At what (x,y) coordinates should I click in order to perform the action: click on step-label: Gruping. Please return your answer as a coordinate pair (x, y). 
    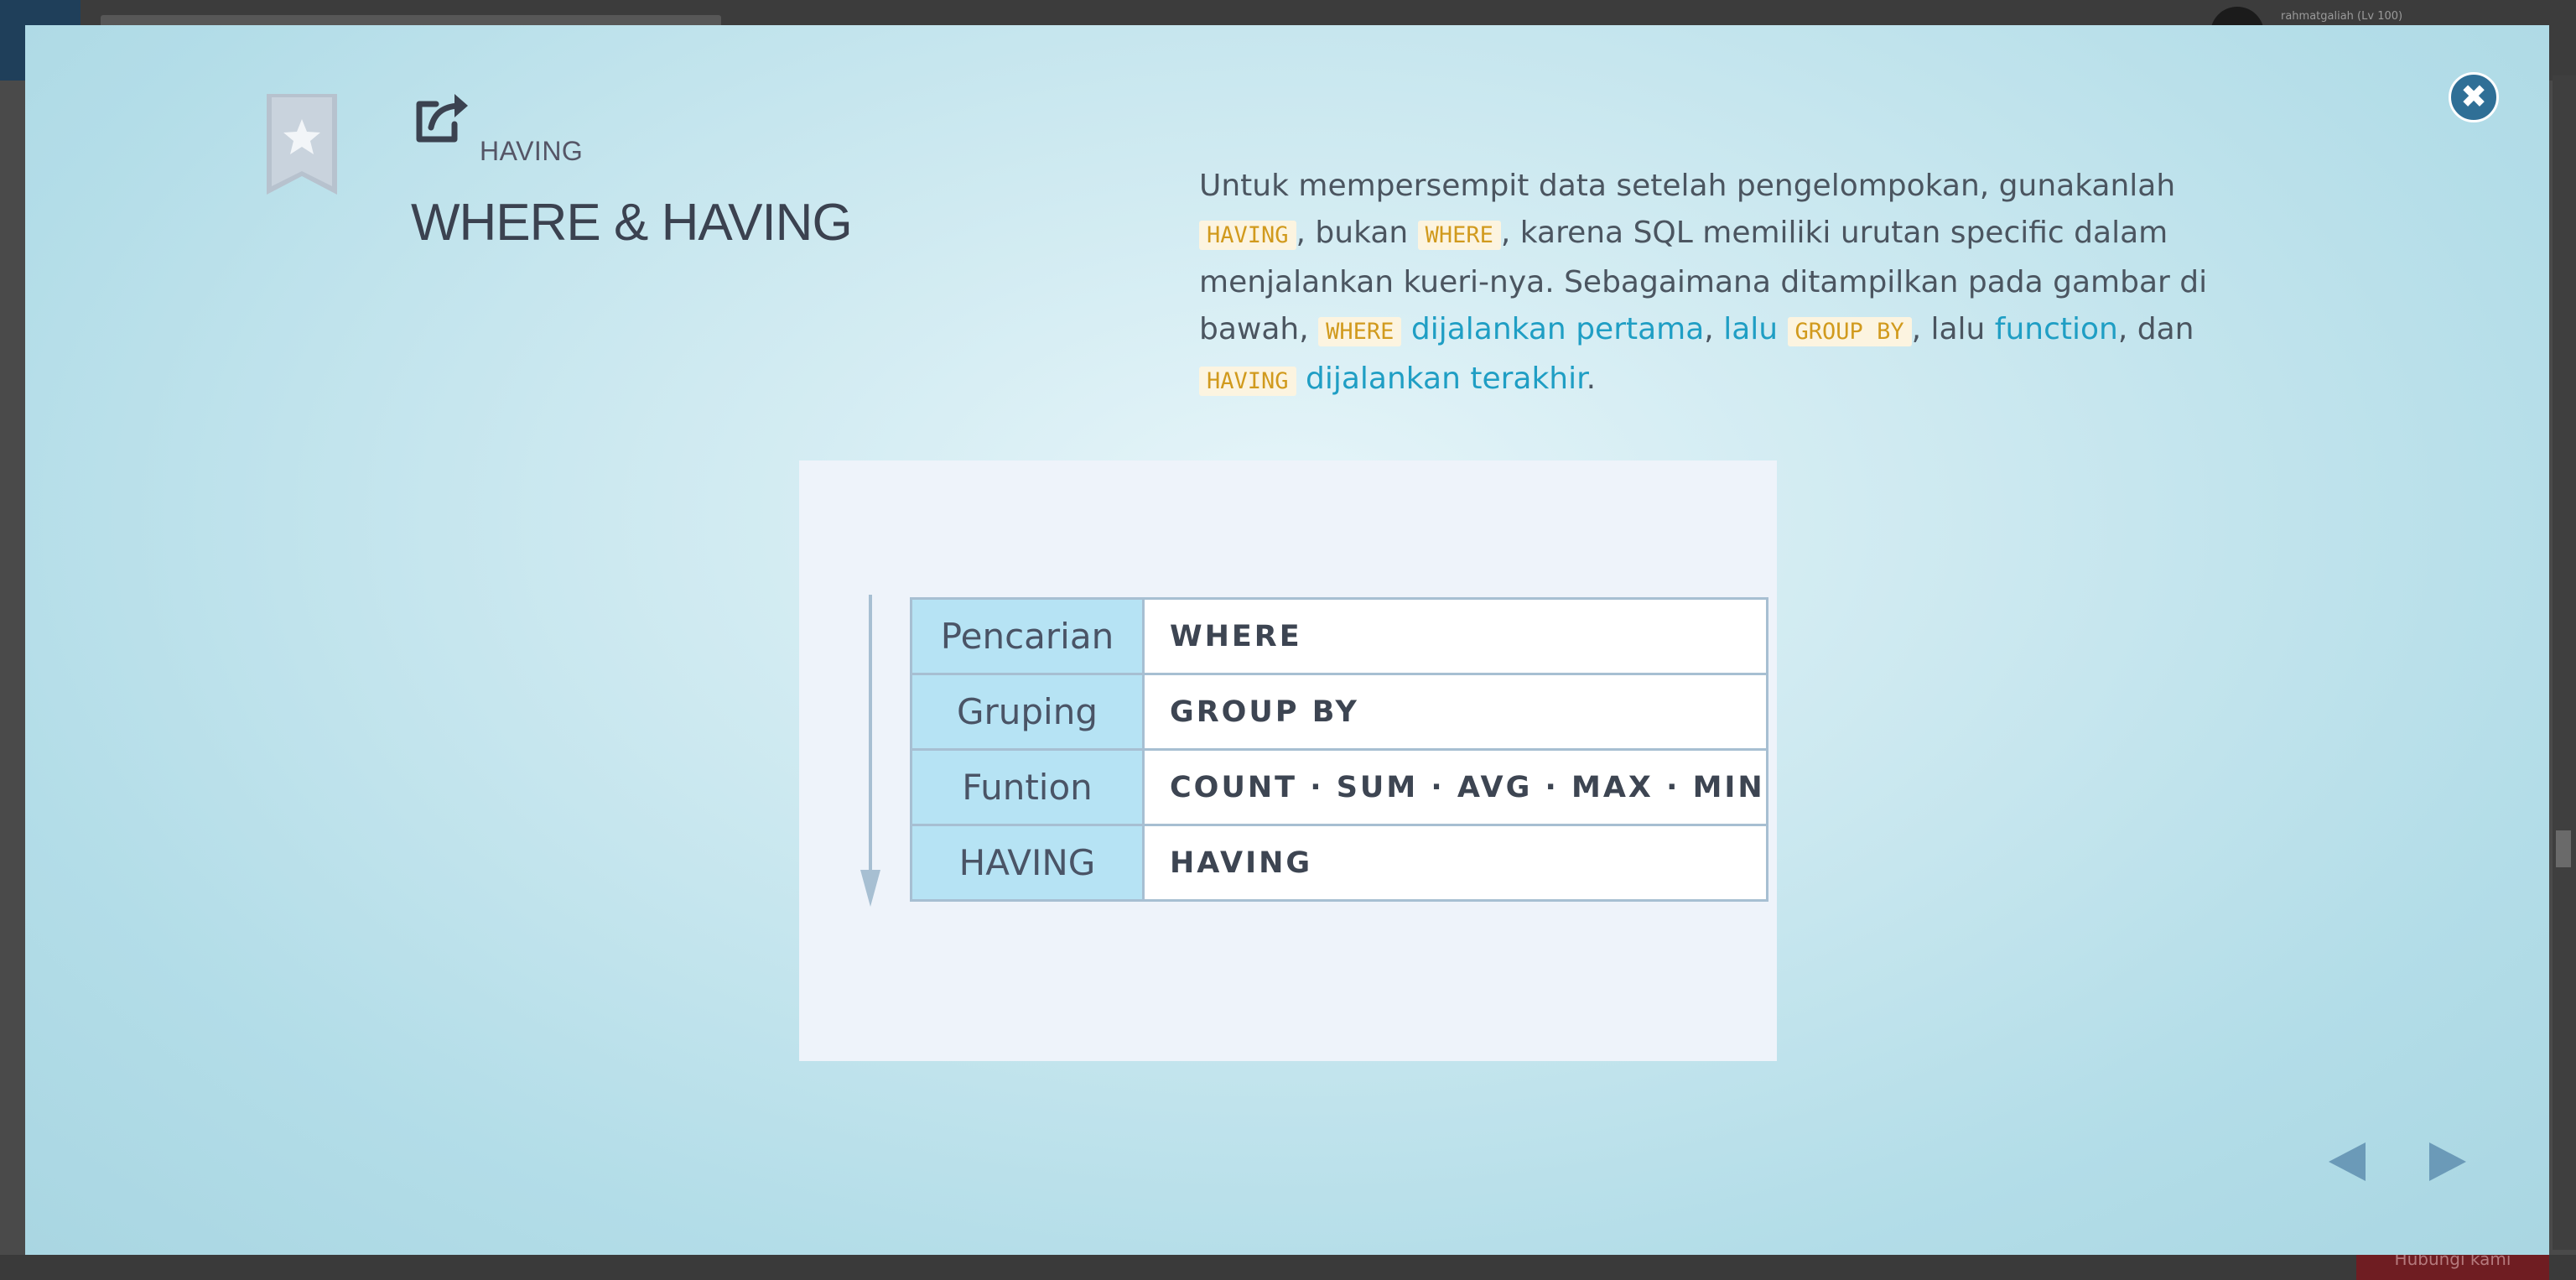
    Looking at the image, I should click on (1027, 712).